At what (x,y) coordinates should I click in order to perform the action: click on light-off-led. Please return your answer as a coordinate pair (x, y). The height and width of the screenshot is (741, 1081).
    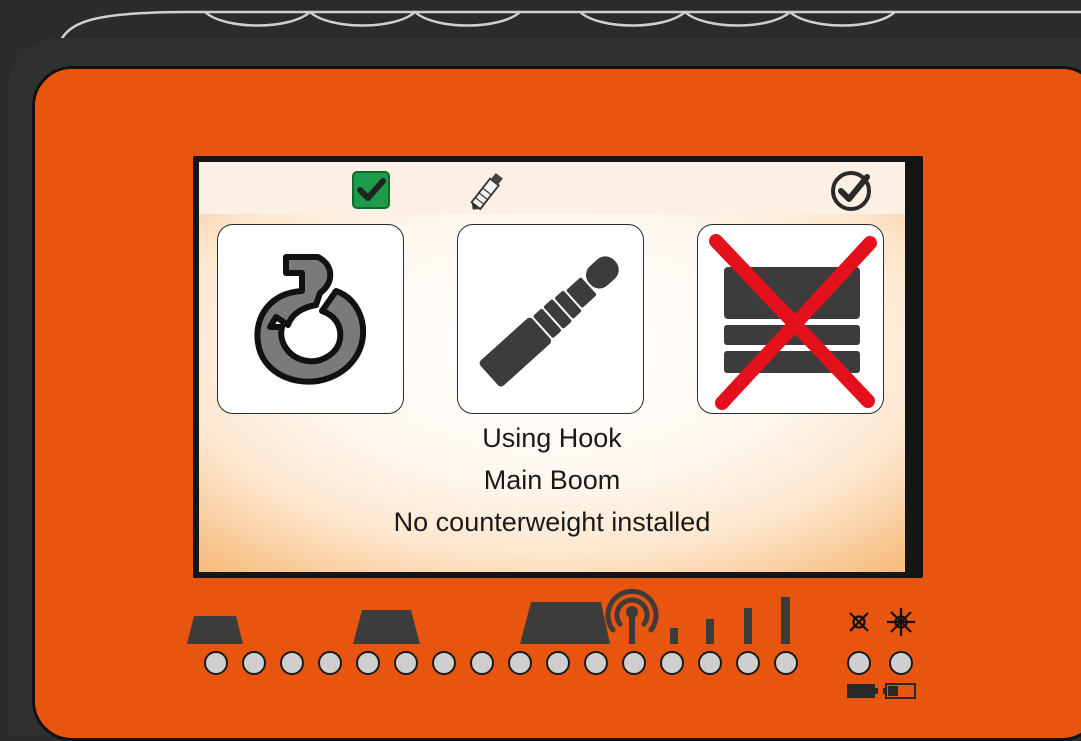
    Looking at the image, I should click on (859, 663).